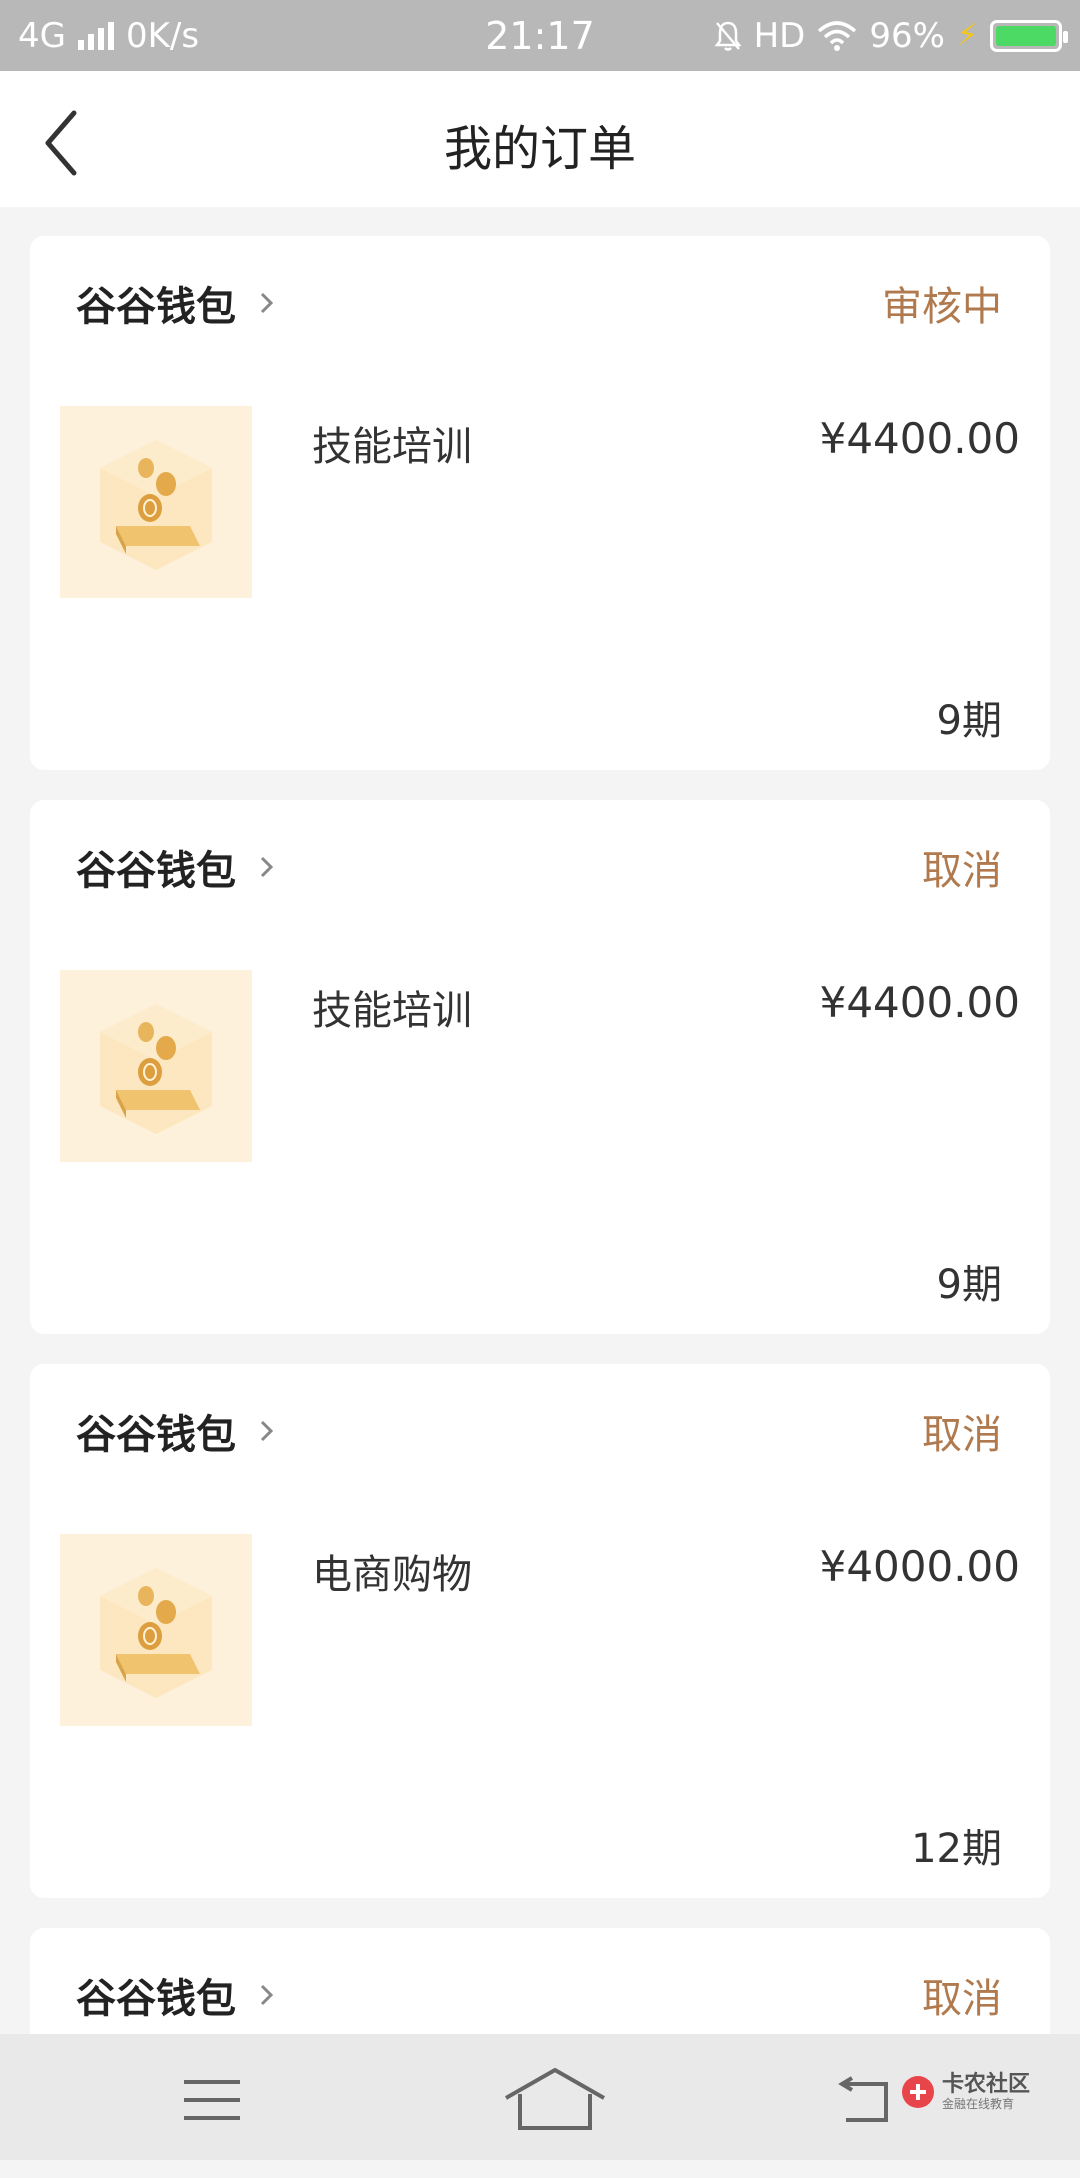  What do you see at coordinates (978, 2104) in the screenshot?
I see `watermark-subtitle: 金融在线教育` at bounding box center [978, 2104].